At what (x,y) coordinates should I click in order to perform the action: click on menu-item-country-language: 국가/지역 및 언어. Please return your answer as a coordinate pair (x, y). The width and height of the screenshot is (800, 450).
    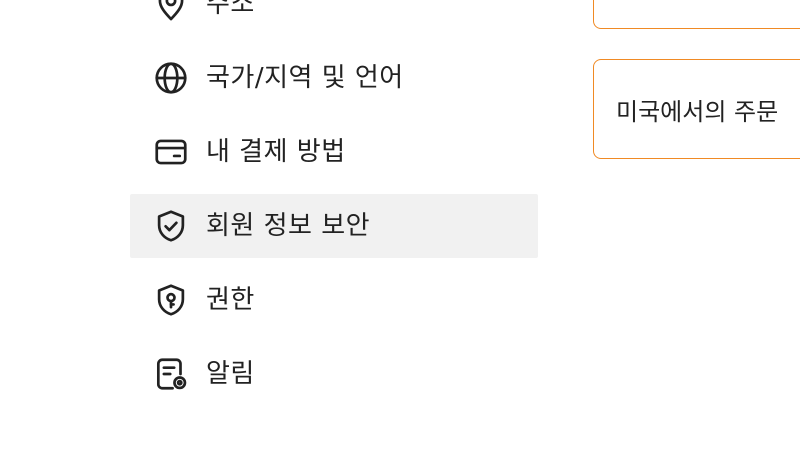
    Looking at the image, I should click on (334, 78).